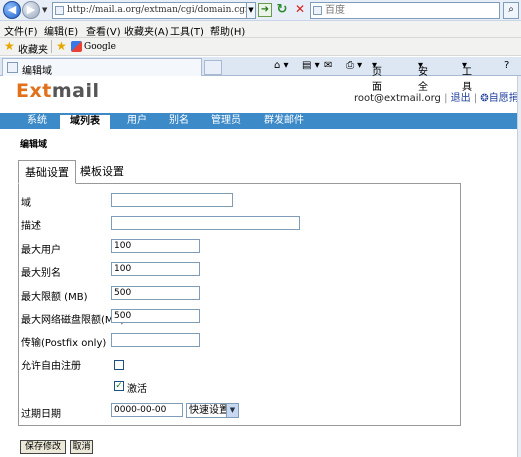 This screenshot has height=457, width=521. Describe the element at coordinates (281, 65) in the screenshot. I see `home-icon: ⌂ ▾` at that location.